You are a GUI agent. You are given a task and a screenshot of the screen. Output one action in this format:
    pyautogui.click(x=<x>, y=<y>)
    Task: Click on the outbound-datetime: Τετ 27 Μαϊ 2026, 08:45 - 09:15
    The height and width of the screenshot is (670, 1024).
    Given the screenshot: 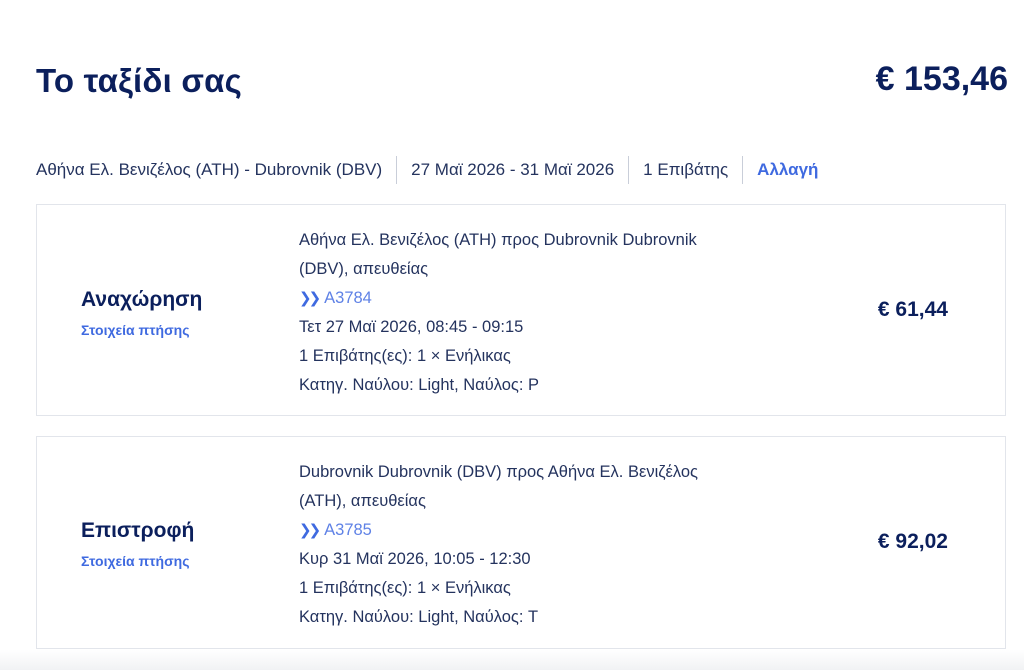 What is the action you would take?
    pyautogui.click(x=411, y=327)
    